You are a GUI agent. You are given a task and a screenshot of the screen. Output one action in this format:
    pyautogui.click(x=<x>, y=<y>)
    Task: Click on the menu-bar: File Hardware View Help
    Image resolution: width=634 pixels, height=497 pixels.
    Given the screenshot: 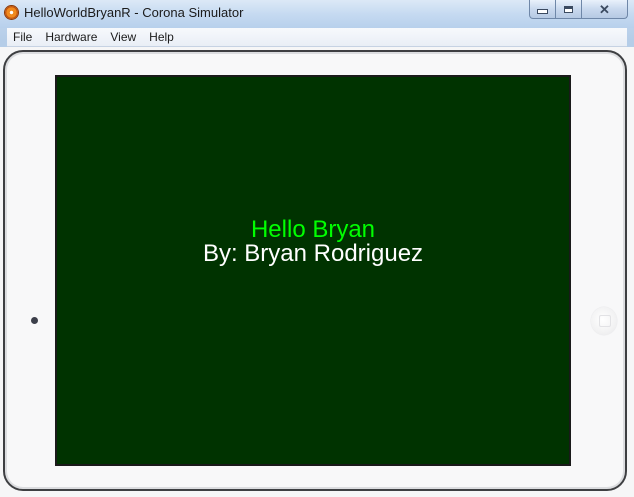 What is the action you would take?
    pyautogui.click(x=317, y=37)
    